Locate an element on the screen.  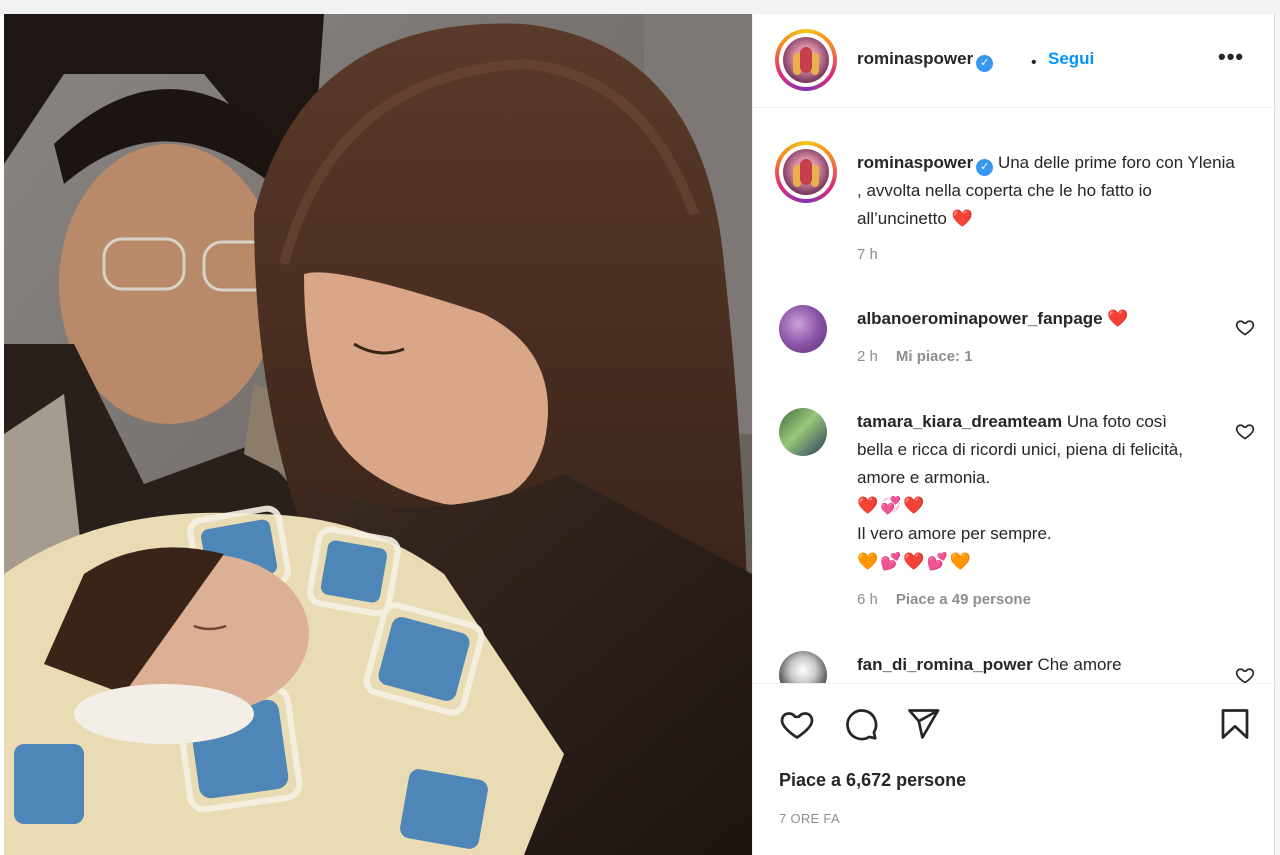
top-strip is located at coordinates (640, 7).